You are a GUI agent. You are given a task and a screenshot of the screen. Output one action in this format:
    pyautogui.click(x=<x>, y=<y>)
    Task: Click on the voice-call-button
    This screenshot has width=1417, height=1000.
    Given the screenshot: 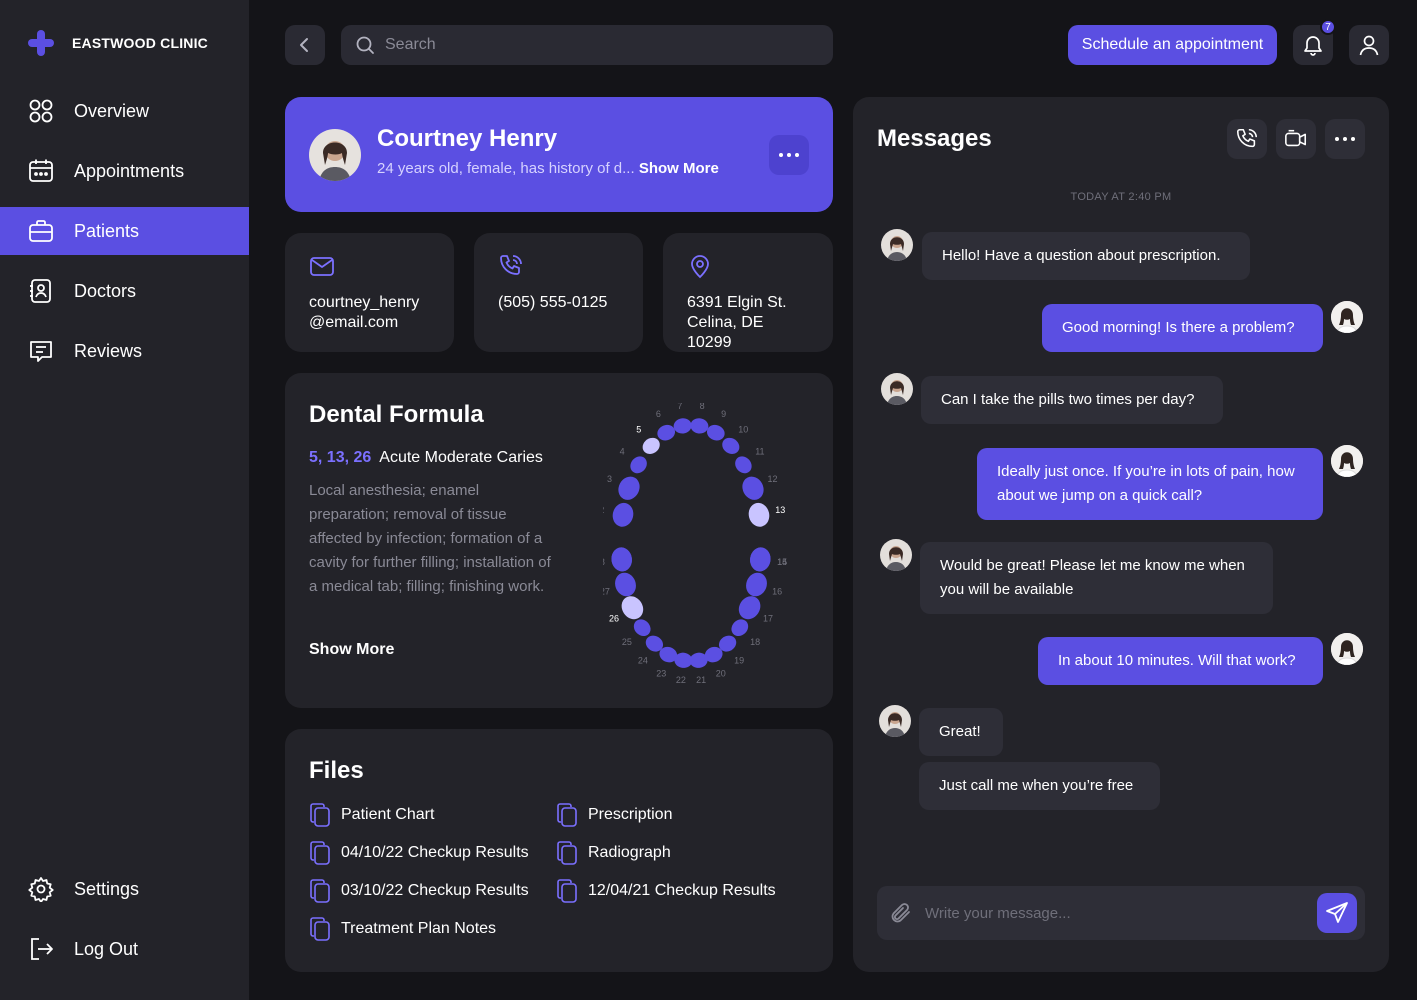 What is the action you would take?
    pyautogui.click(x=1247, y=139)
    